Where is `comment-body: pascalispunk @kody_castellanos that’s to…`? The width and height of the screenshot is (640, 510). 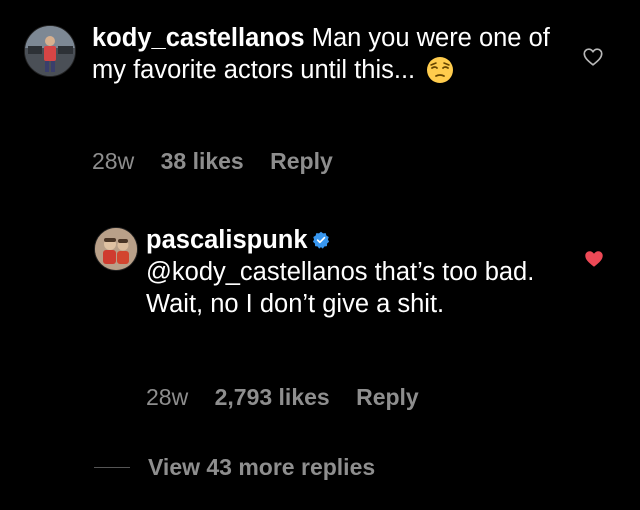 comment-body: pascalispunk @kody_castellanos that’s to… is located at coordinates (356, 272).